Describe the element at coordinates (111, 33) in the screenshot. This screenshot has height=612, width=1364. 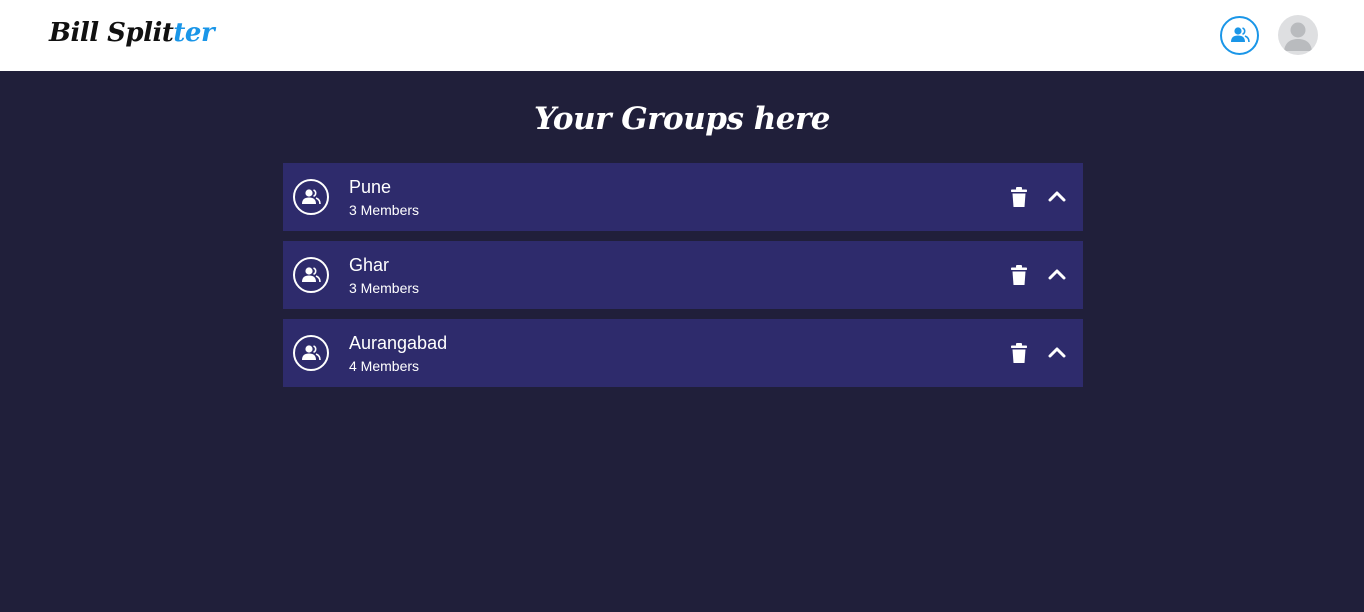
I see `brand-main: Bill Split` at that location.